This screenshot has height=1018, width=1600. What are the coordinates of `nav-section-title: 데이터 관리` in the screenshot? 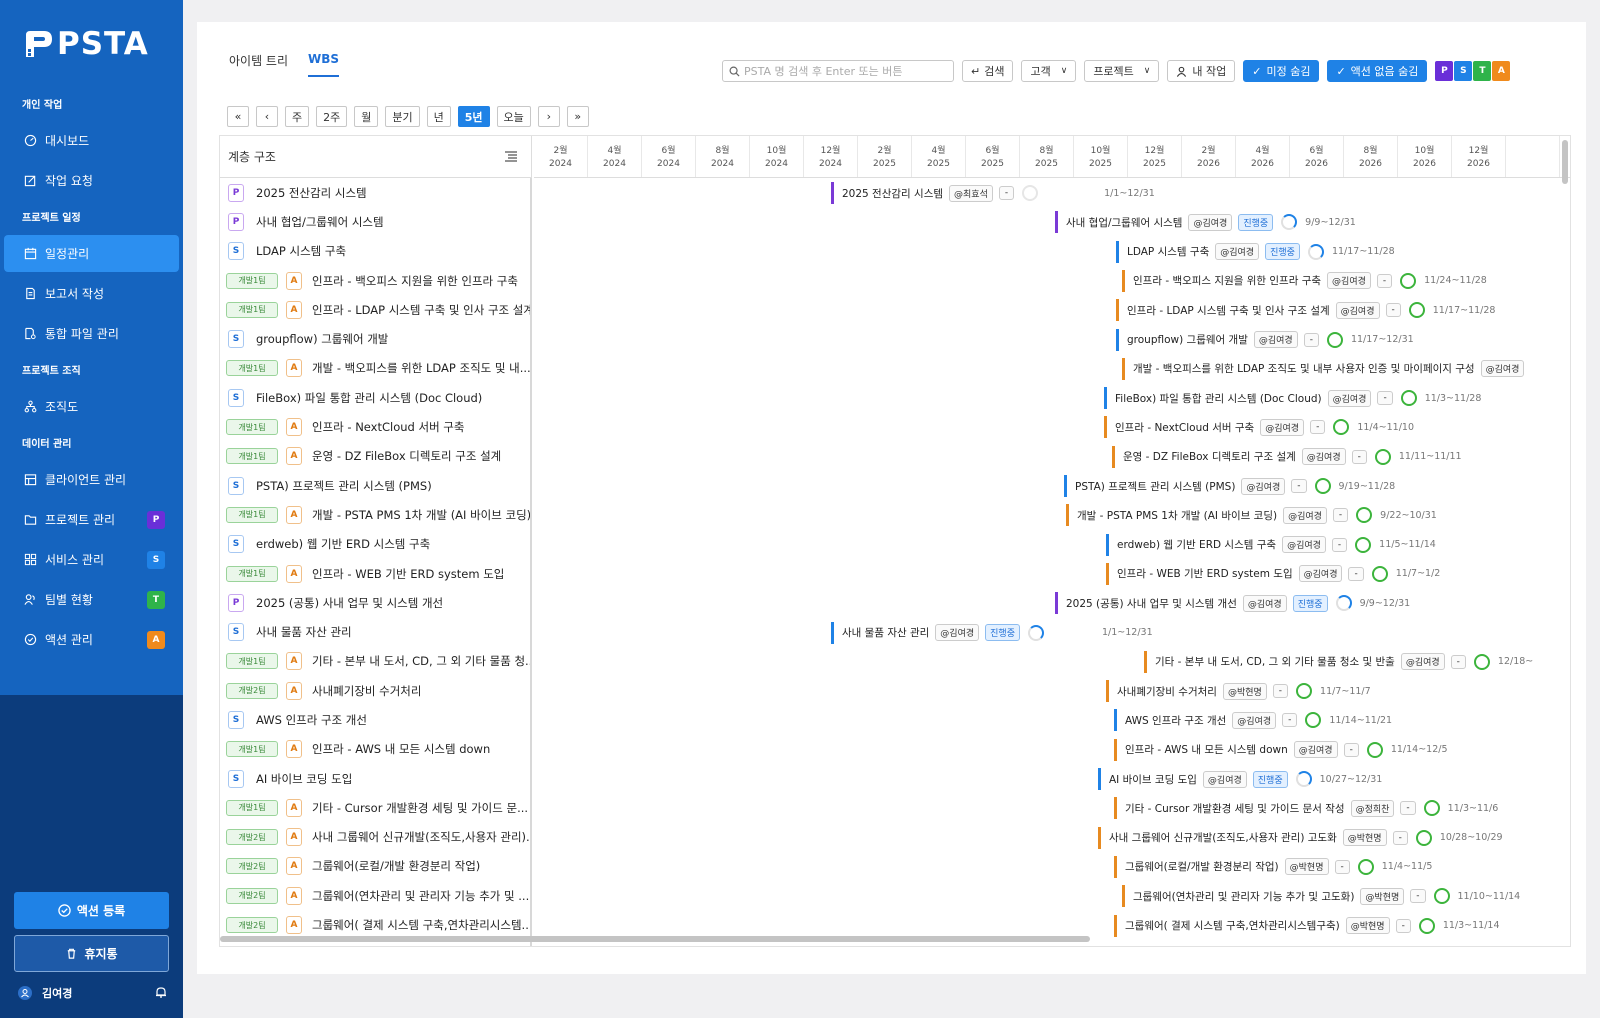 It's located at (47, 444).